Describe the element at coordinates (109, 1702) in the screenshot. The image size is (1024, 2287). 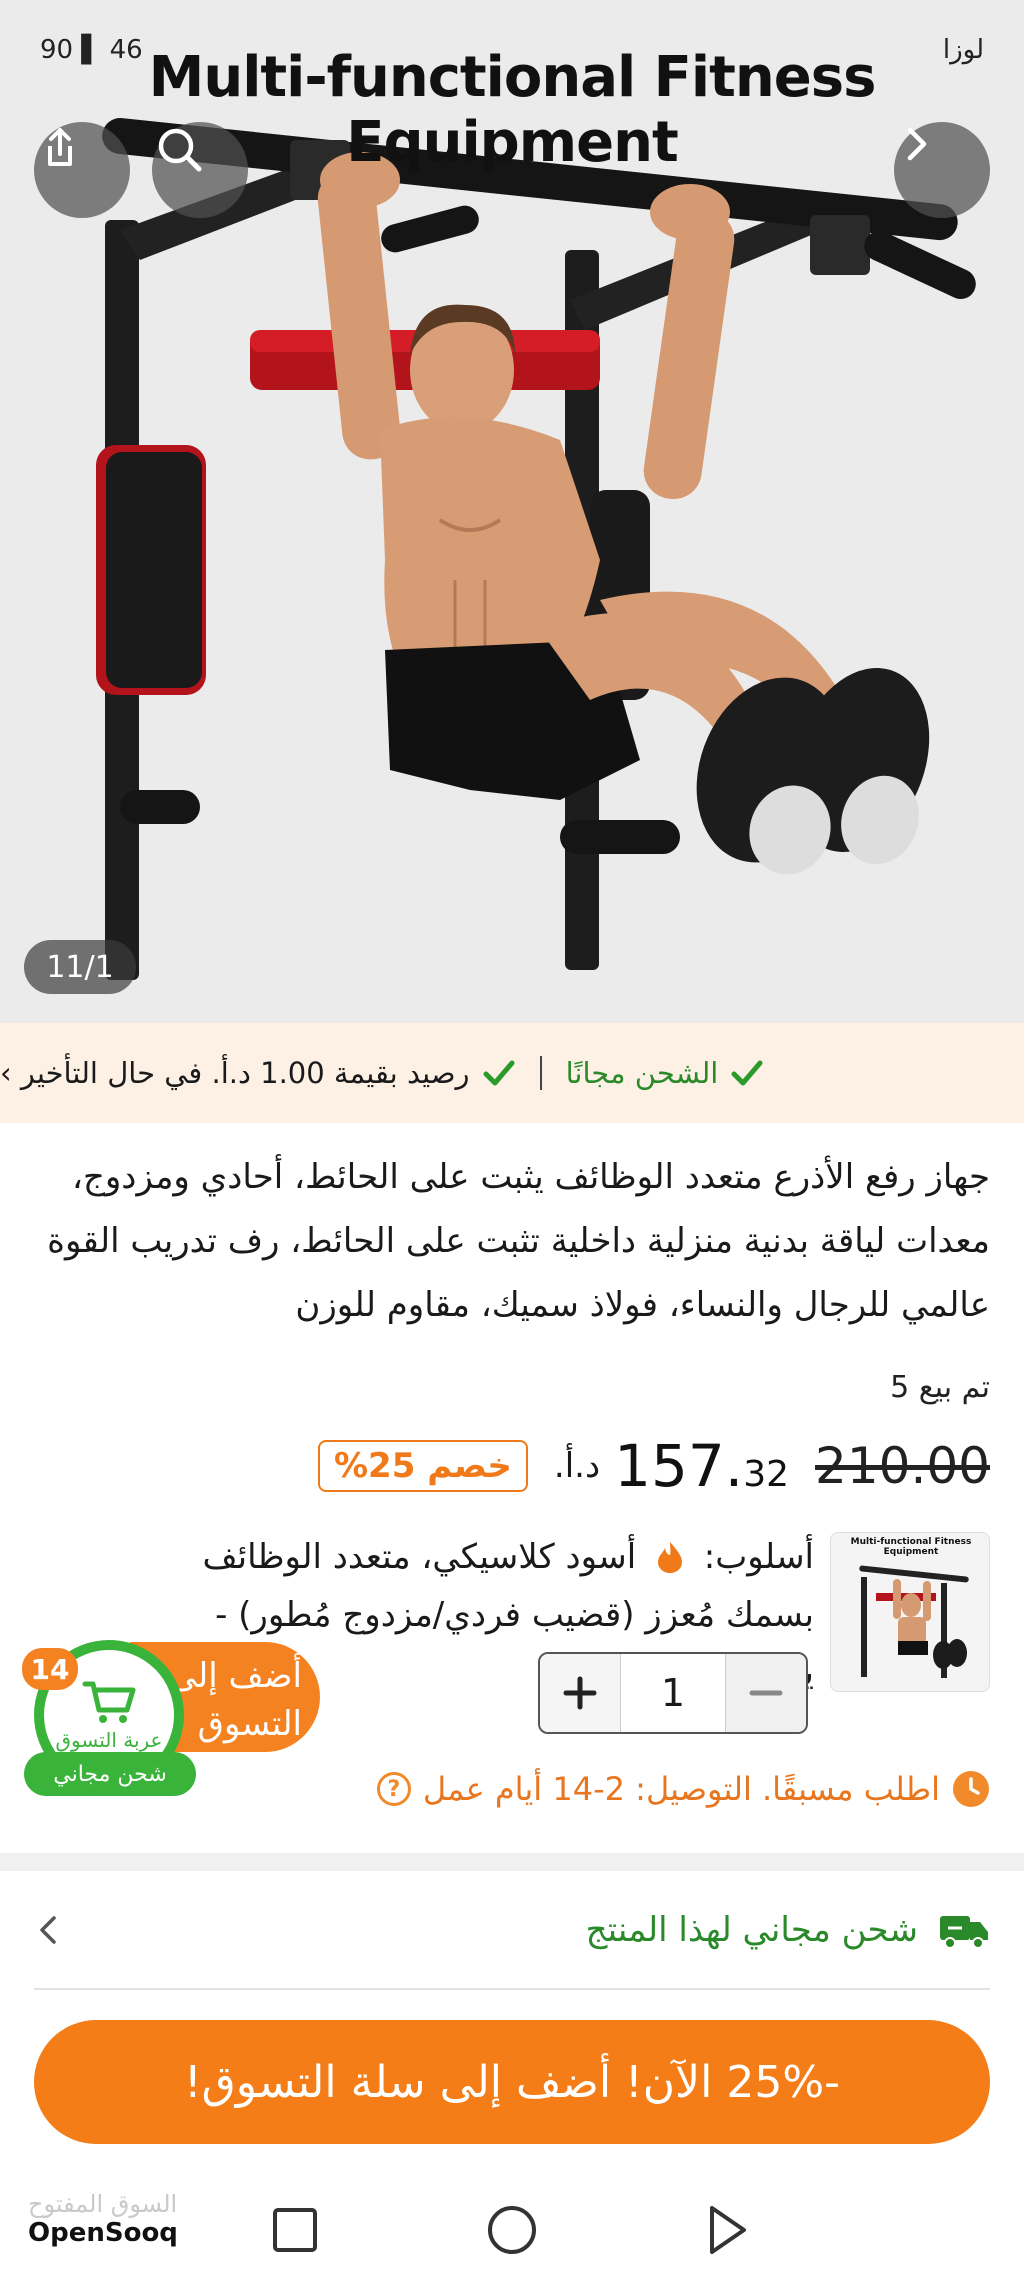
I see `shopping-cart-icon` at that location.